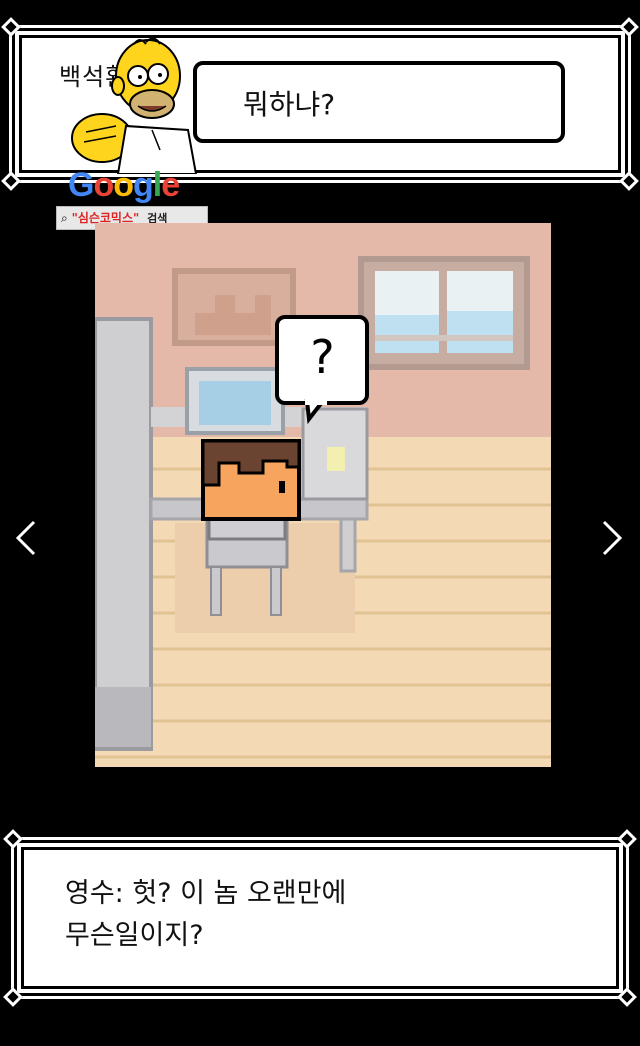  What do you see at coordinates (143, 185) in the screenshot?
I see `google-letter: g` at bounding box center [143, 185].